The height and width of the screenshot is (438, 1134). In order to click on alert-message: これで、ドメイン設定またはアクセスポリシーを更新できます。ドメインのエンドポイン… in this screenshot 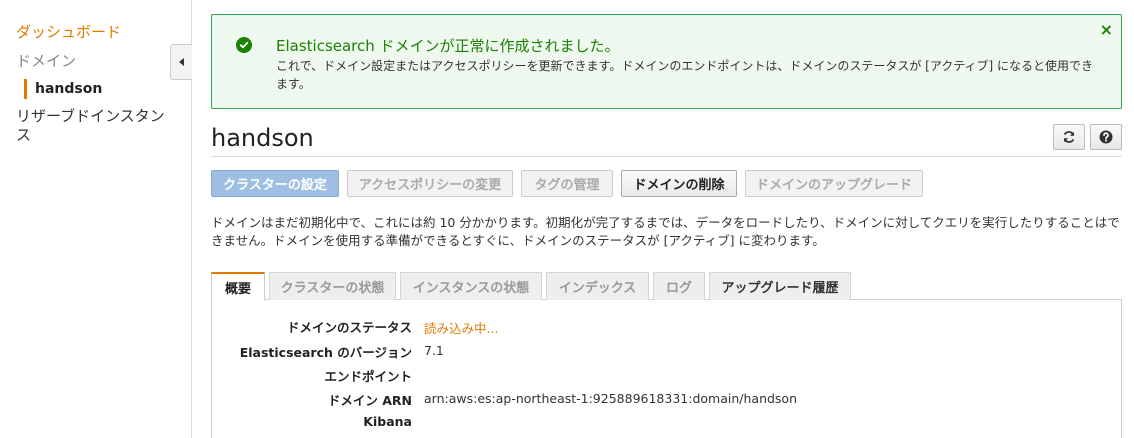, I will do `click(685, 75)`.